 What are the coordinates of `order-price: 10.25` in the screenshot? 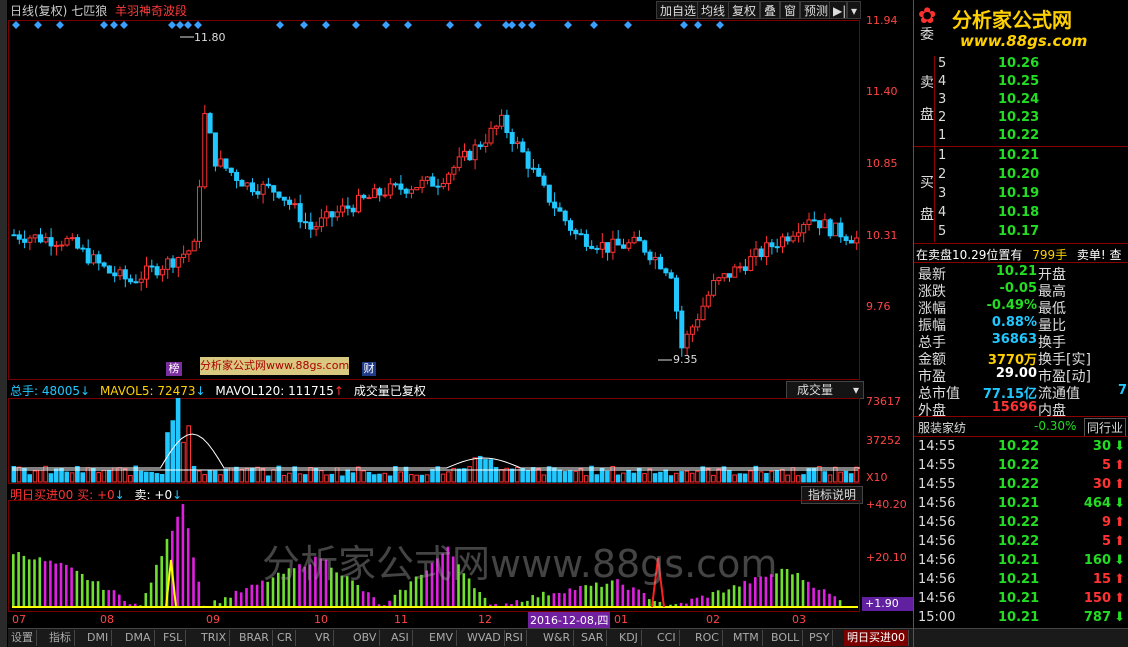 It's located at (1019, 81).